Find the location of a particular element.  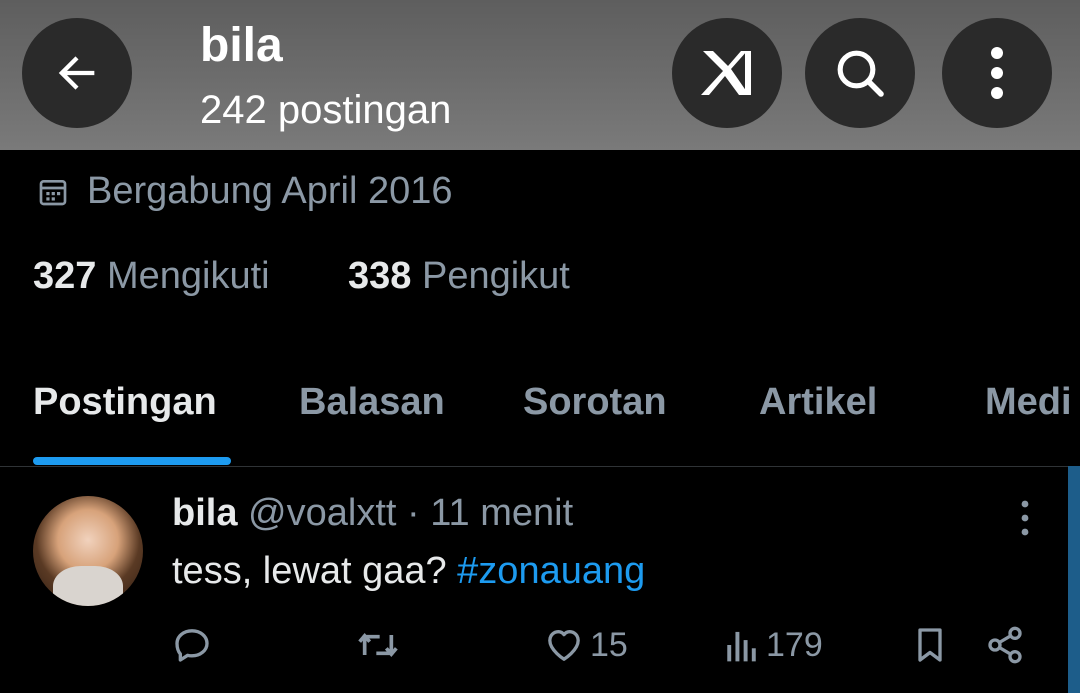

tabs-divider is located at coordinates (540, 466).